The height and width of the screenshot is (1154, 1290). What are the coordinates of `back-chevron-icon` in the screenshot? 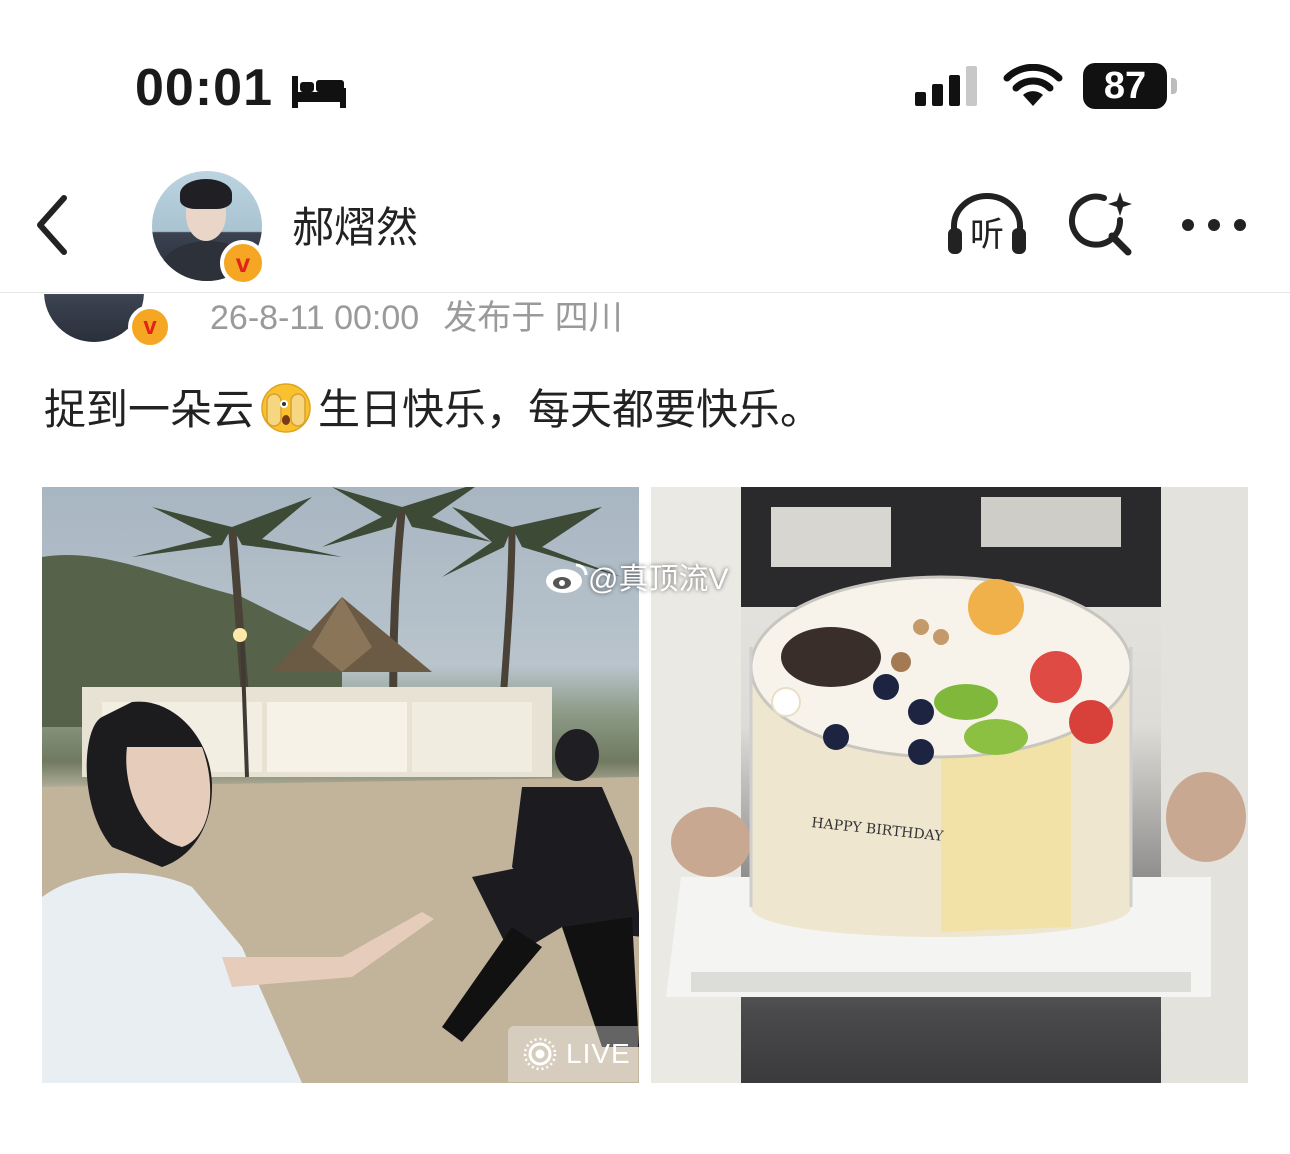 It's located at (55, 225).